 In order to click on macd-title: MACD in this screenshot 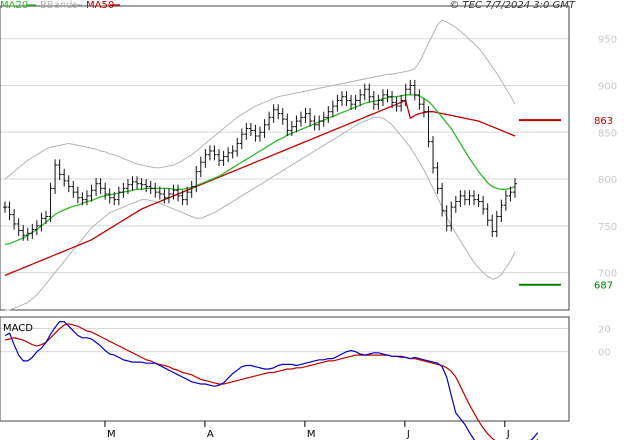, I will do `click(18, 328)`.